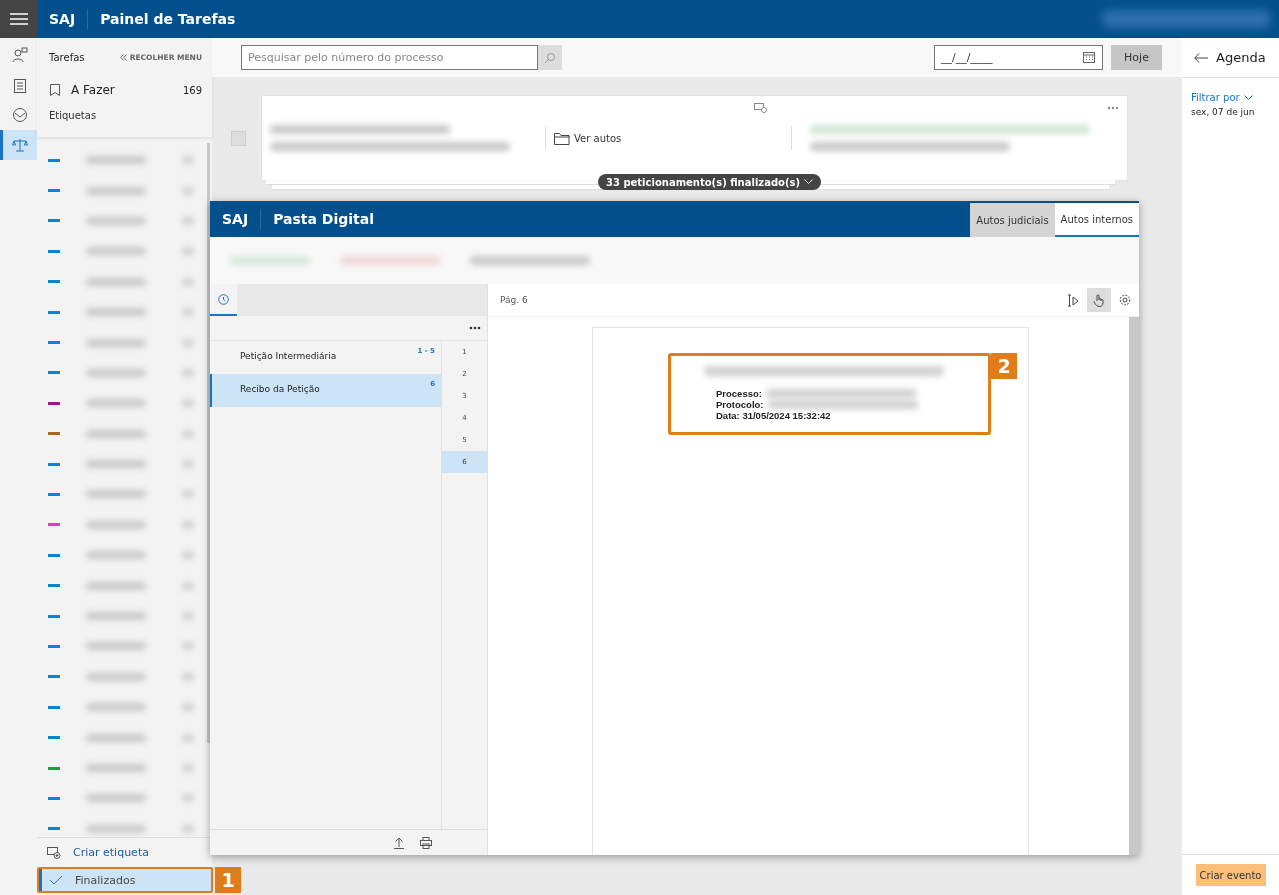 The height and width of the screenshot is (895, 1279). What do you see at coordinates (238, 138) in the screenshot?
I see `checkbox` at bounding box center [238, 138].